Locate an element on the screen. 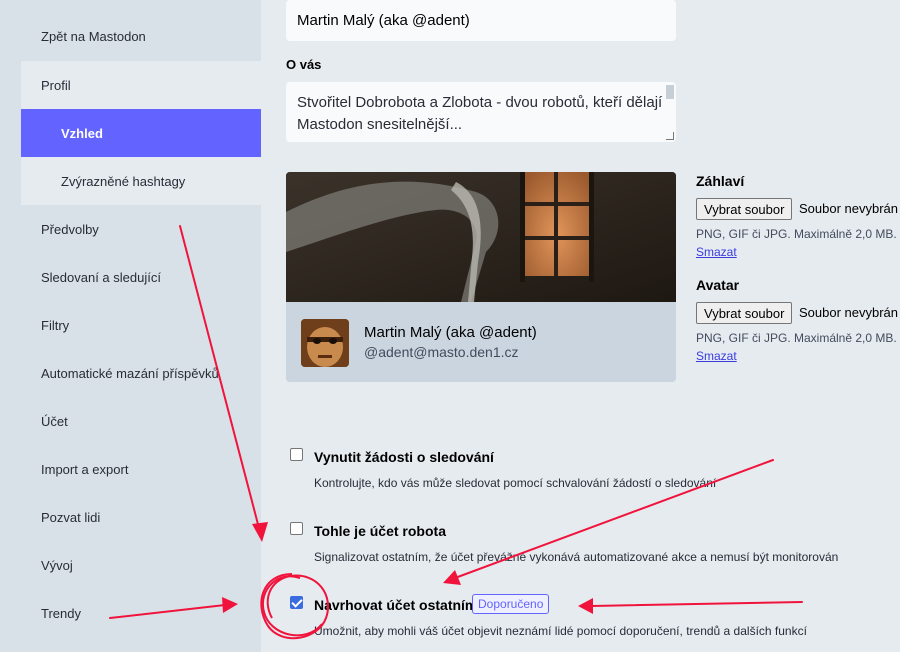  sidebar-item-auto-delete: Automatické mazání příspěvků is located at coordinates (141, 373).